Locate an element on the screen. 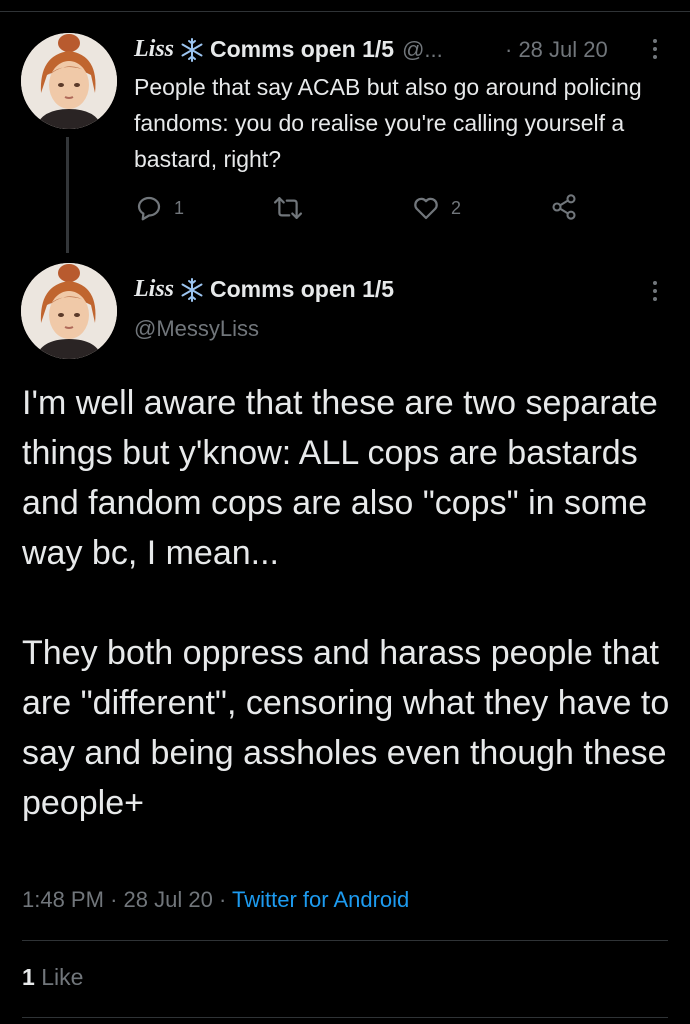 The height and width of the screenshot is (1024, 690). share-icon is located at coordinates (564, 207).